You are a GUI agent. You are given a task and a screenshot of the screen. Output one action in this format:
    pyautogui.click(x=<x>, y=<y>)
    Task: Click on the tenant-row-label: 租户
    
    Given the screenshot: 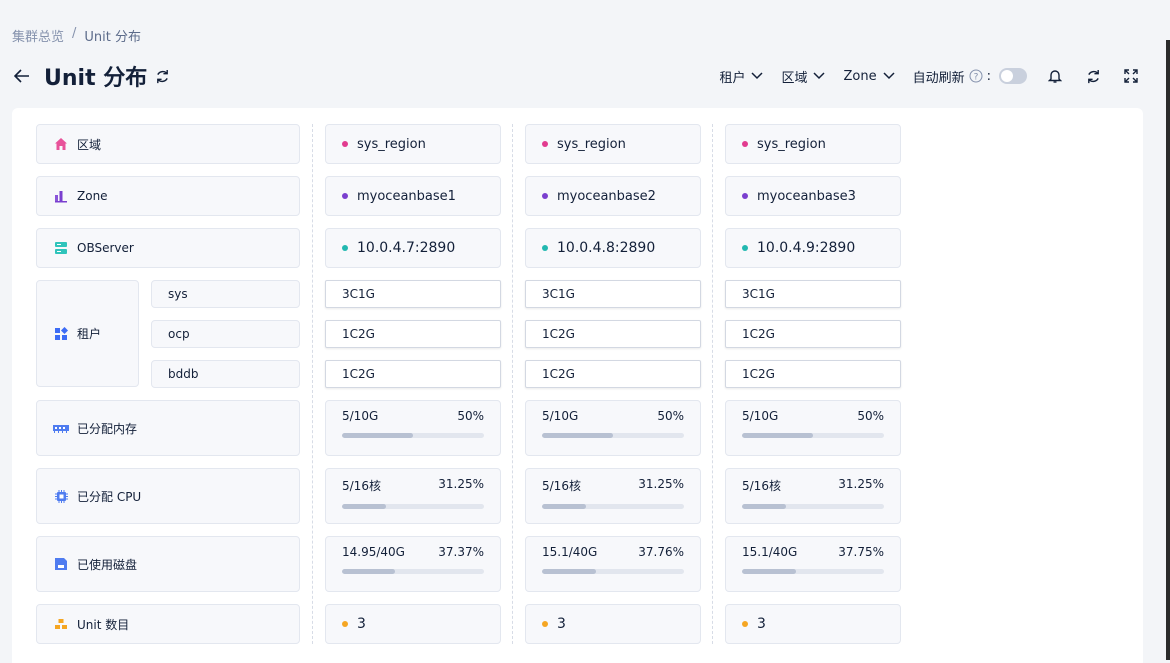 What is the action you would take?
    pyautogui.click(x=87, y=333)
    